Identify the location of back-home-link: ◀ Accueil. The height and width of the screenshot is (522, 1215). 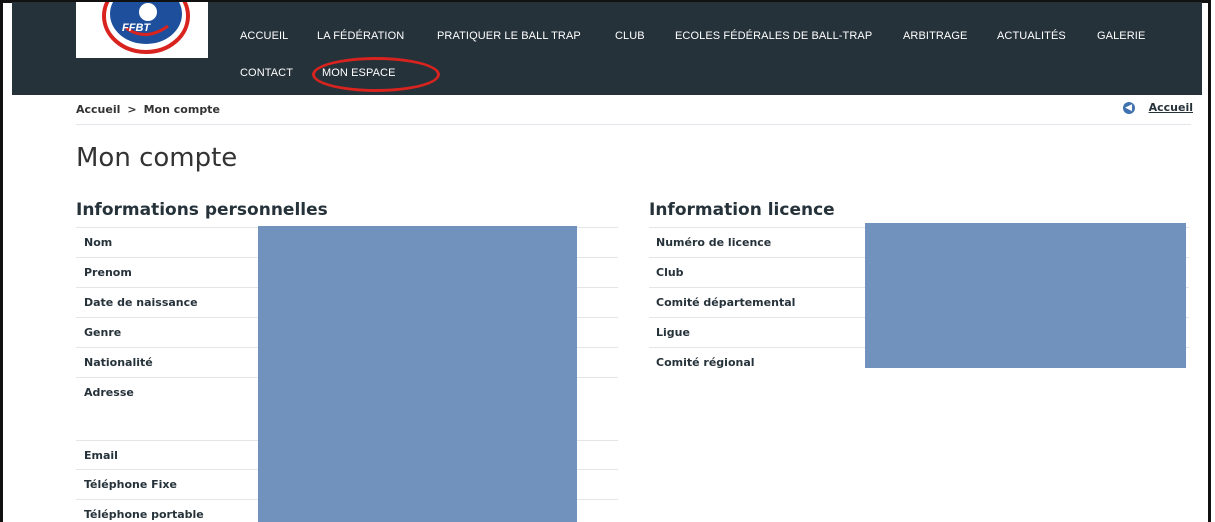
(1157, 107).